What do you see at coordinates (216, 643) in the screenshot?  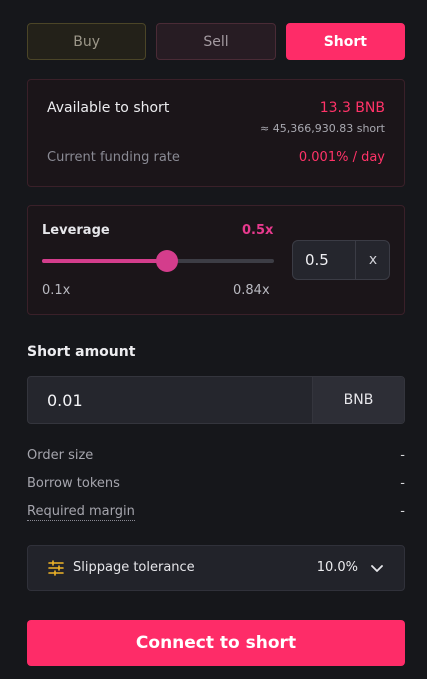 I see `connect-to-short-button: Connect to short` at bounding box center [216, 643].